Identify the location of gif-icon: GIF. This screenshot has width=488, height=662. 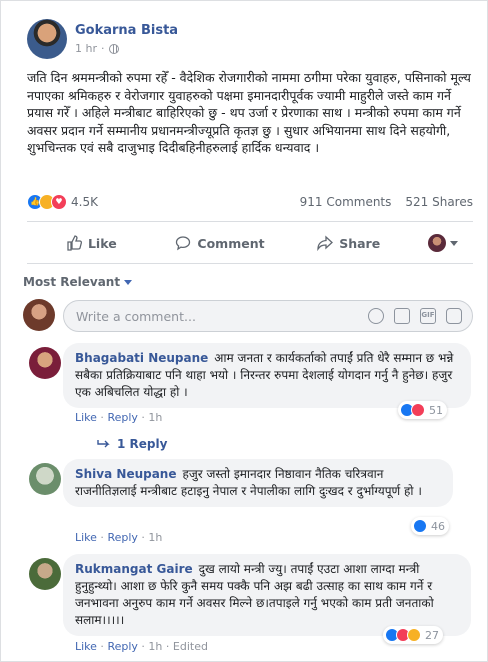
(428, 316).